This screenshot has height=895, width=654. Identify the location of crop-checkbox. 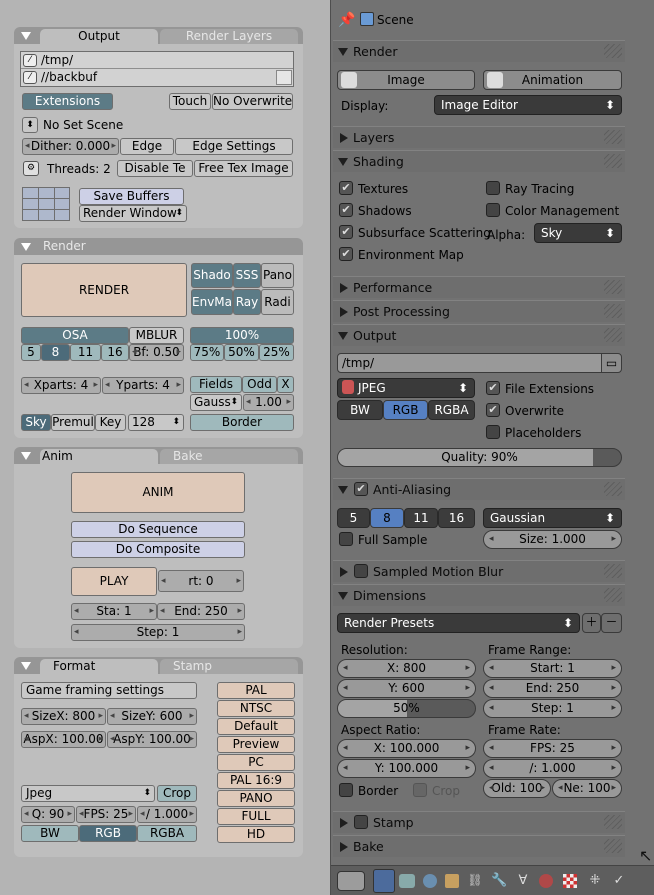
(420, 790).